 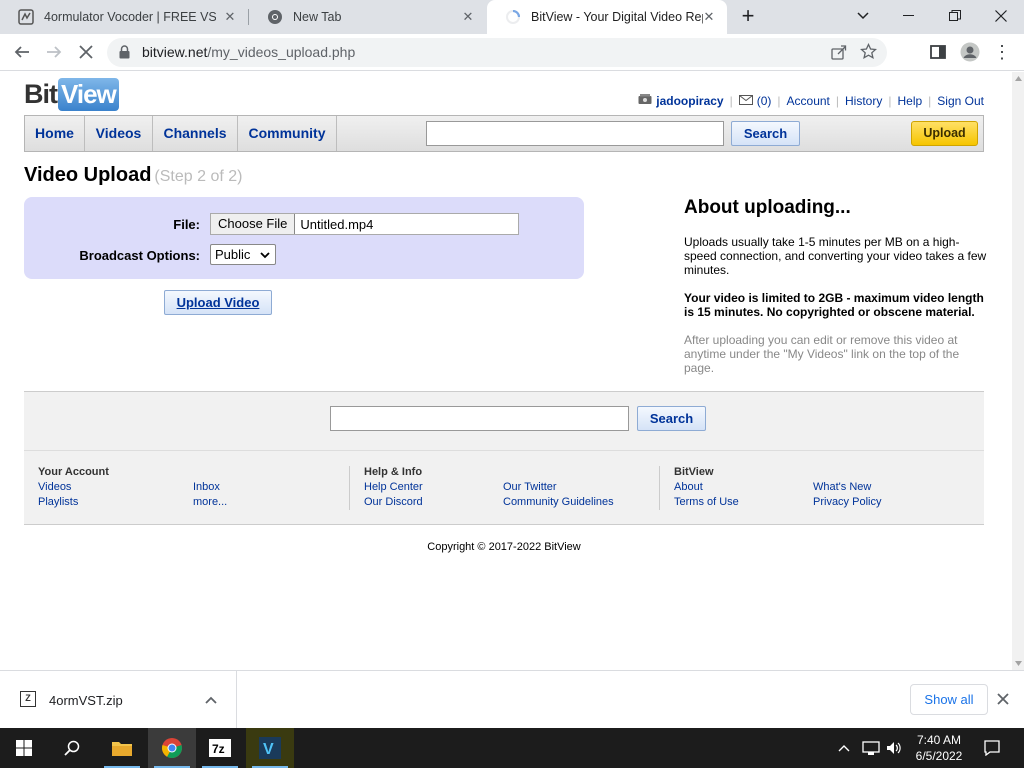 I want to click on tab-4ormulator: 4ormulator Vocoder | FREE VST P ✕, so click(x=124, y=17).